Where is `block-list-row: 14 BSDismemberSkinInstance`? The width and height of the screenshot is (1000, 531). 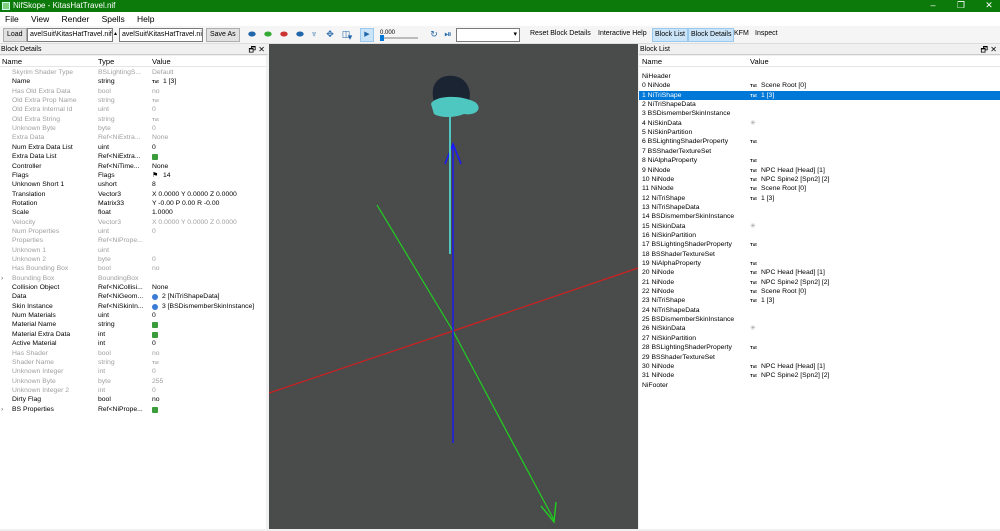 block-list-row: 14 BSDismemberSkinInstance is located at coordinates (819, 216).